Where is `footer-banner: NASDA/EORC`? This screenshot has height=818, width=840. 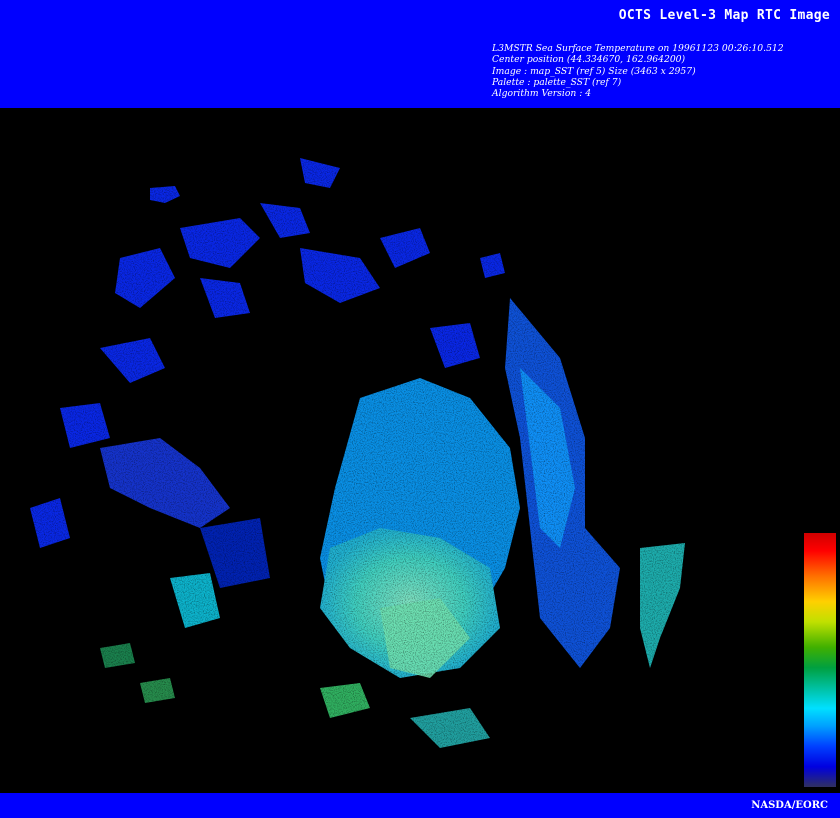 footer-banner: NASDA/EORC is located at coordinates (420, 805).